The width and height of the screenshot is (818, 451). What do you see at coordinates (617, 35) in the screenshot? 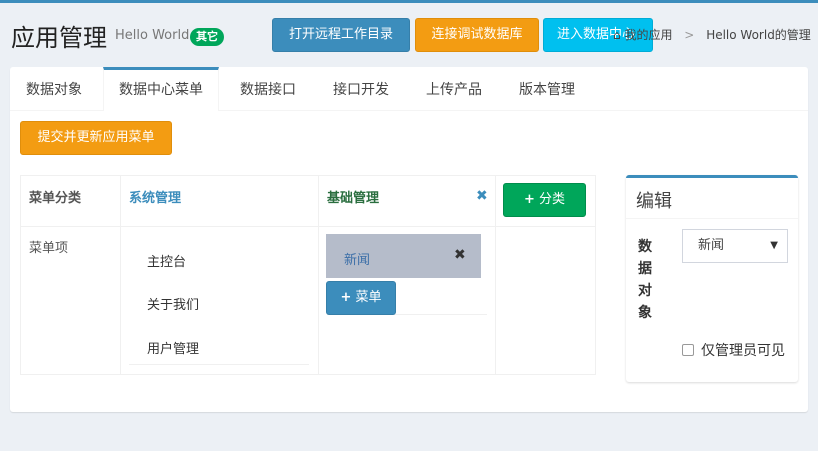
I see `home-icon: ⌂` at bounding box center [617, 35].